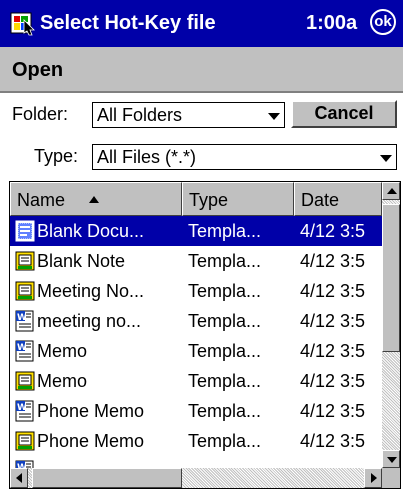 The width and height of the screenshot is (403, 496). I want to click on cancel-button: Cancel, so click(344, 114).